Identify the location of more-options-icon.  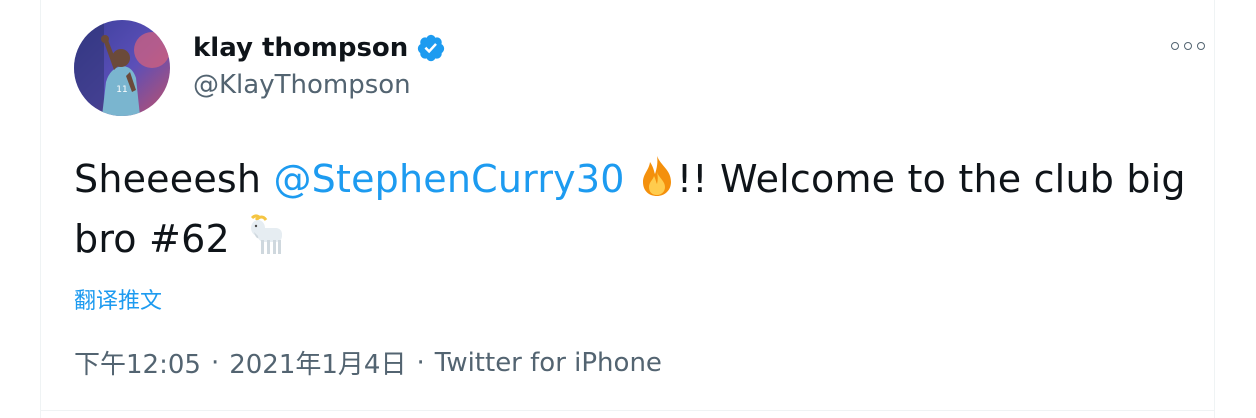
(1188, 46).